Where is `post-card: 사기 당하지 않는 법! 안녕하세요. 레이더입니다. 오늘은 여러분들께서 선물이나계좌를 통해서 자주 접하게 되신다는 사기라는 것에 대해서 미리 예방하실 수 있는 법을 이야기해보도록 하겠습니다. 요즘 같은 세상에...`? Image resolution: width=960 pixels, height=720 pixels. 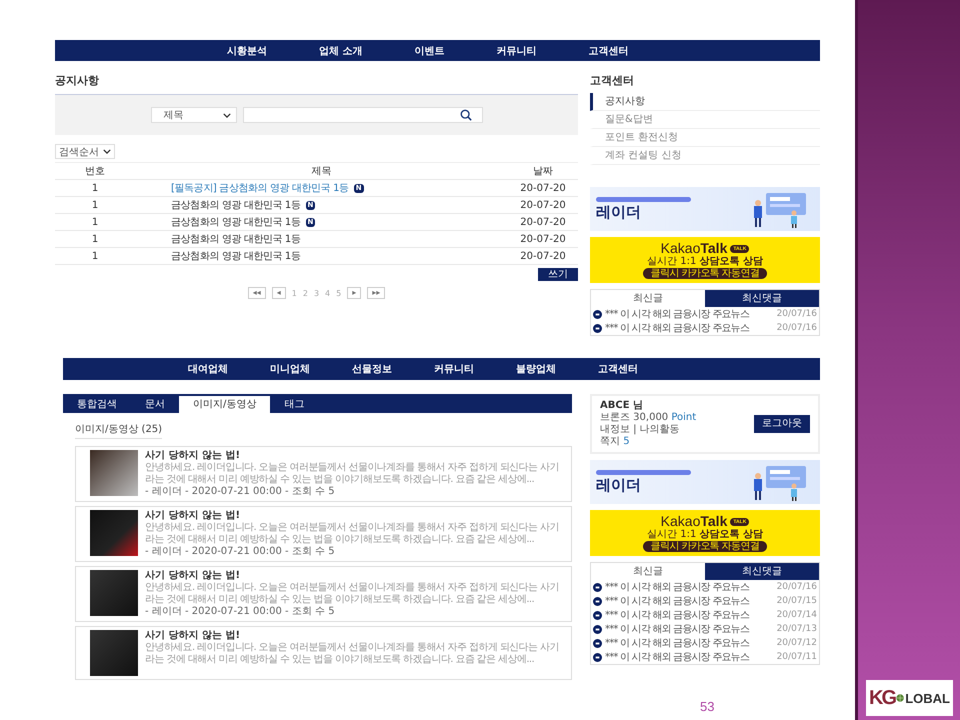 post-card: 사기 당하지 않는 법! 안녕하세요. 레이더입니다. 오늘은 여러분들께서 선물이나계좌를 통해서 자주 접하게 되신다는 사기라는 것에 대해서 미리 예방하실 수 있는 법을 이야기해보도록 하겠습니다. 요즘 같은 세상에... is located at coordinates (323, 653).